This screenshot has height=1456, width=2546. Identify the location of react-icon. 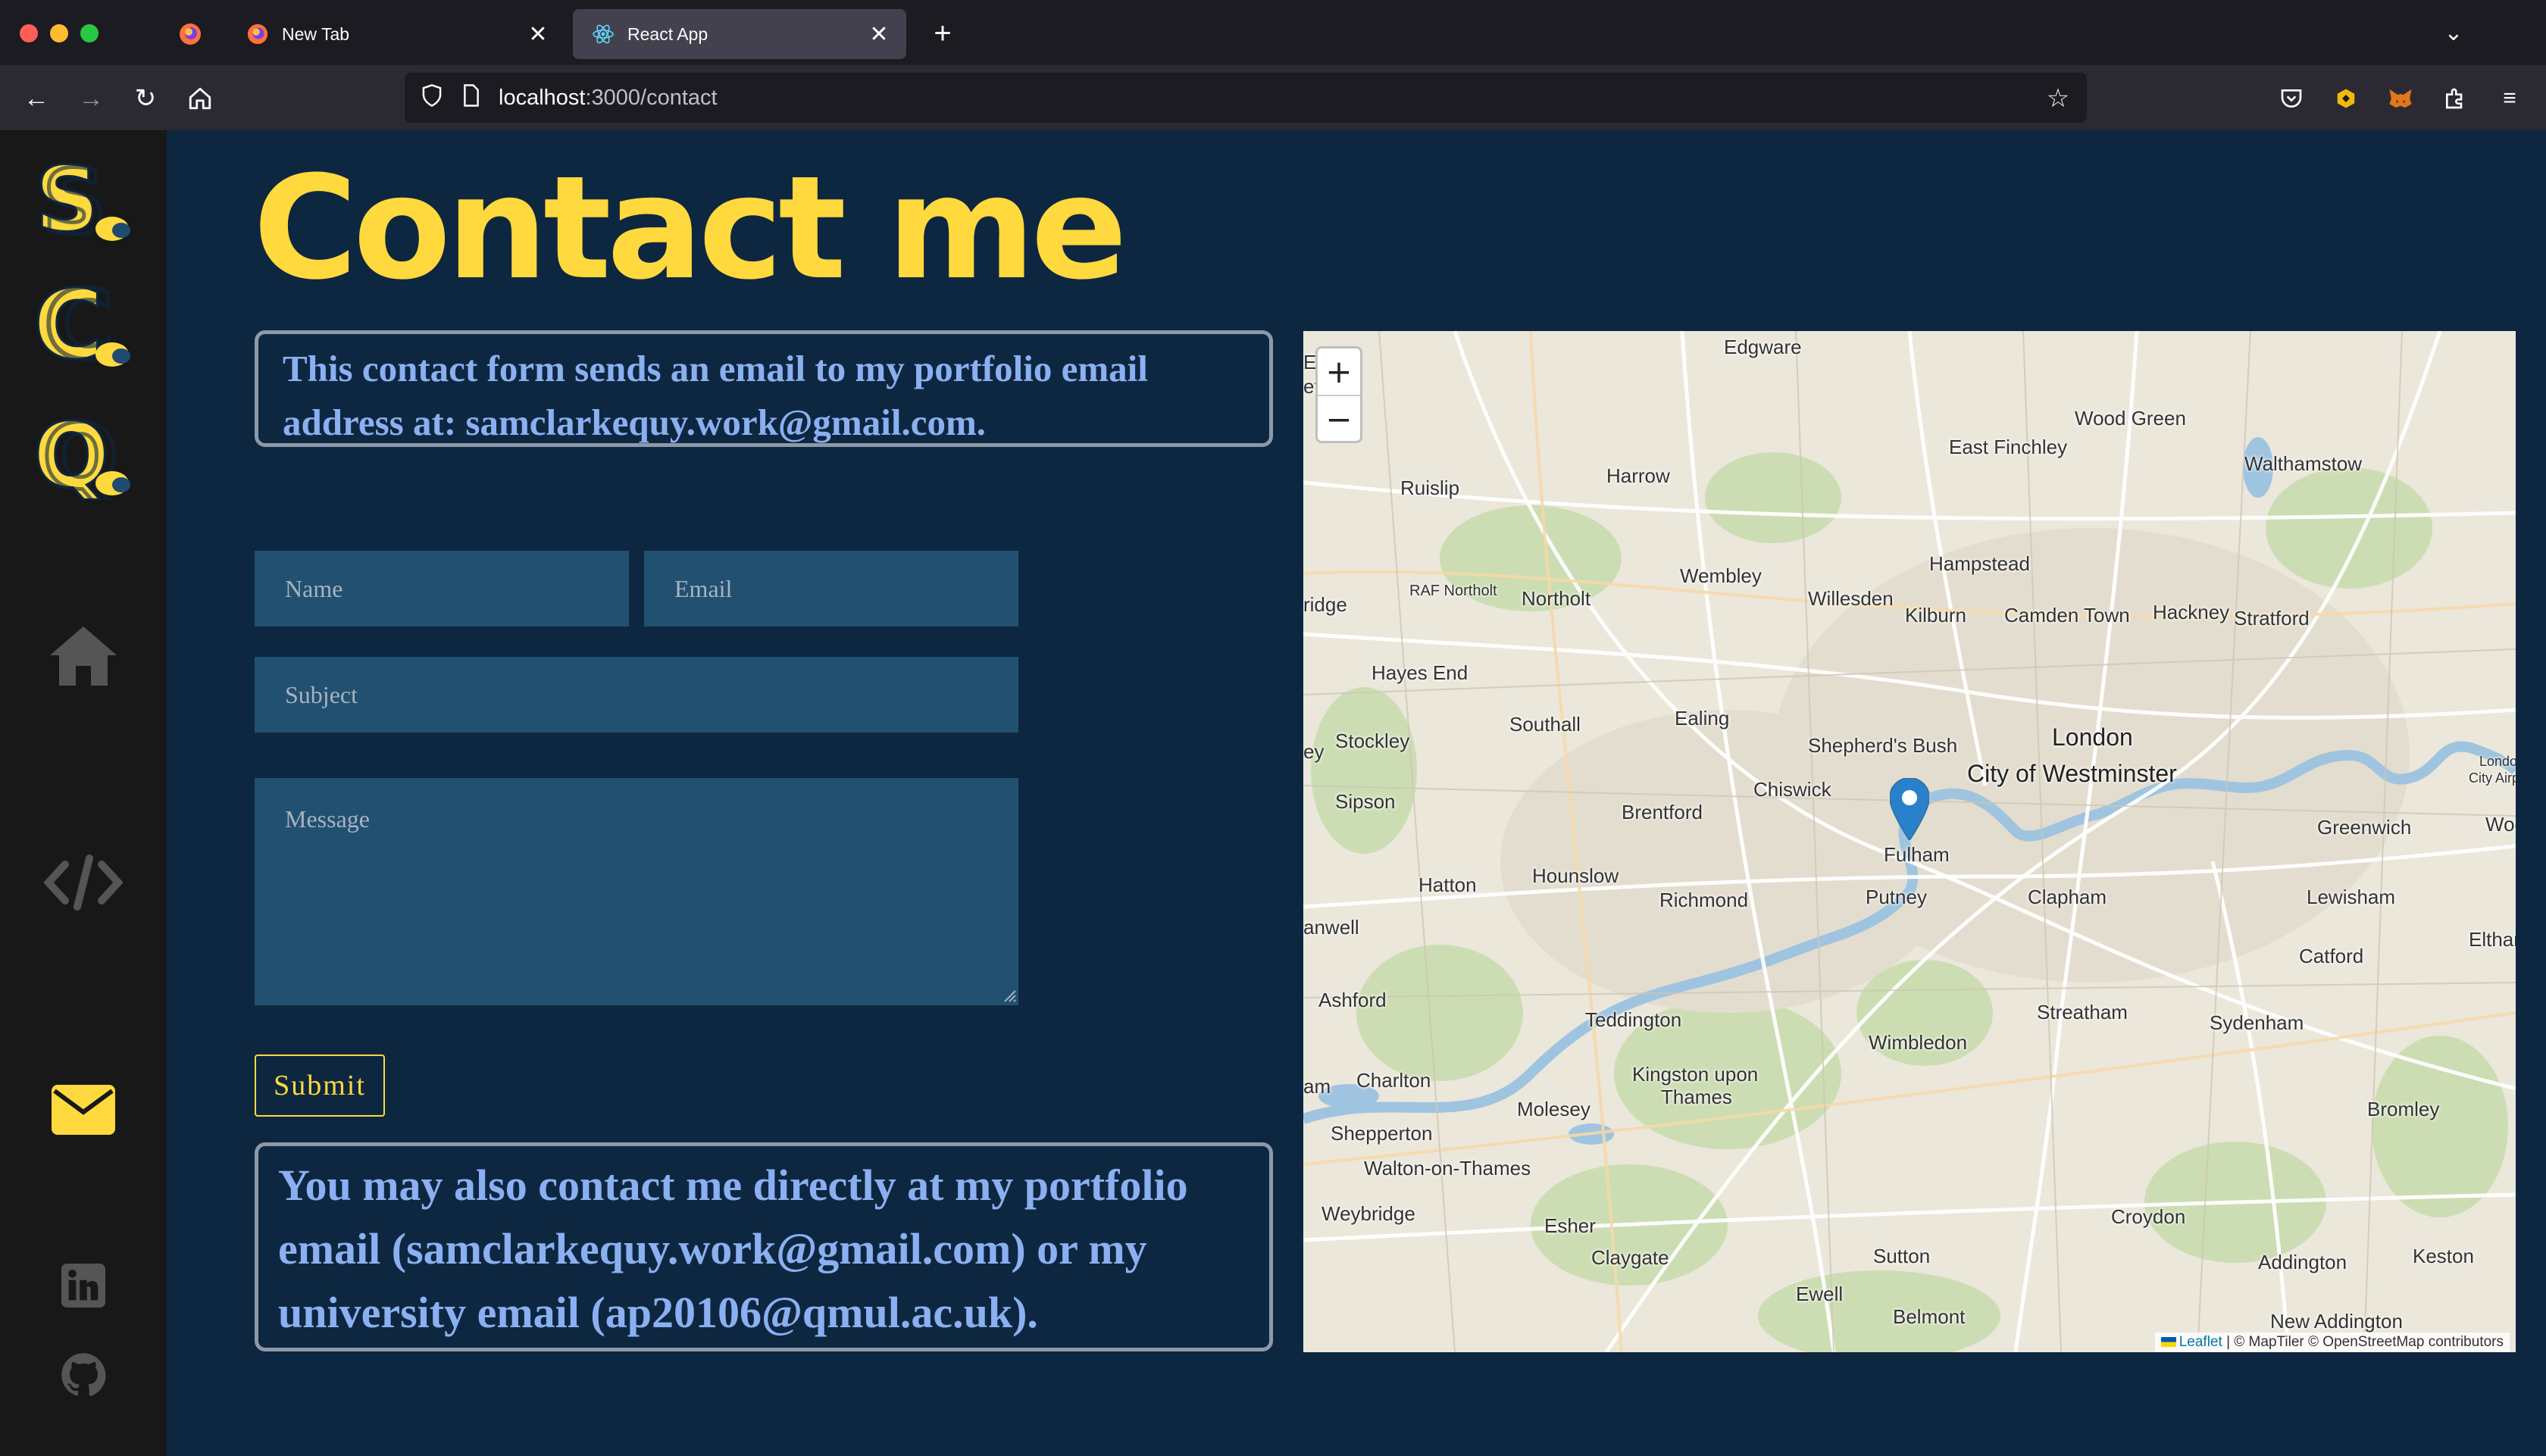
(603, 34).